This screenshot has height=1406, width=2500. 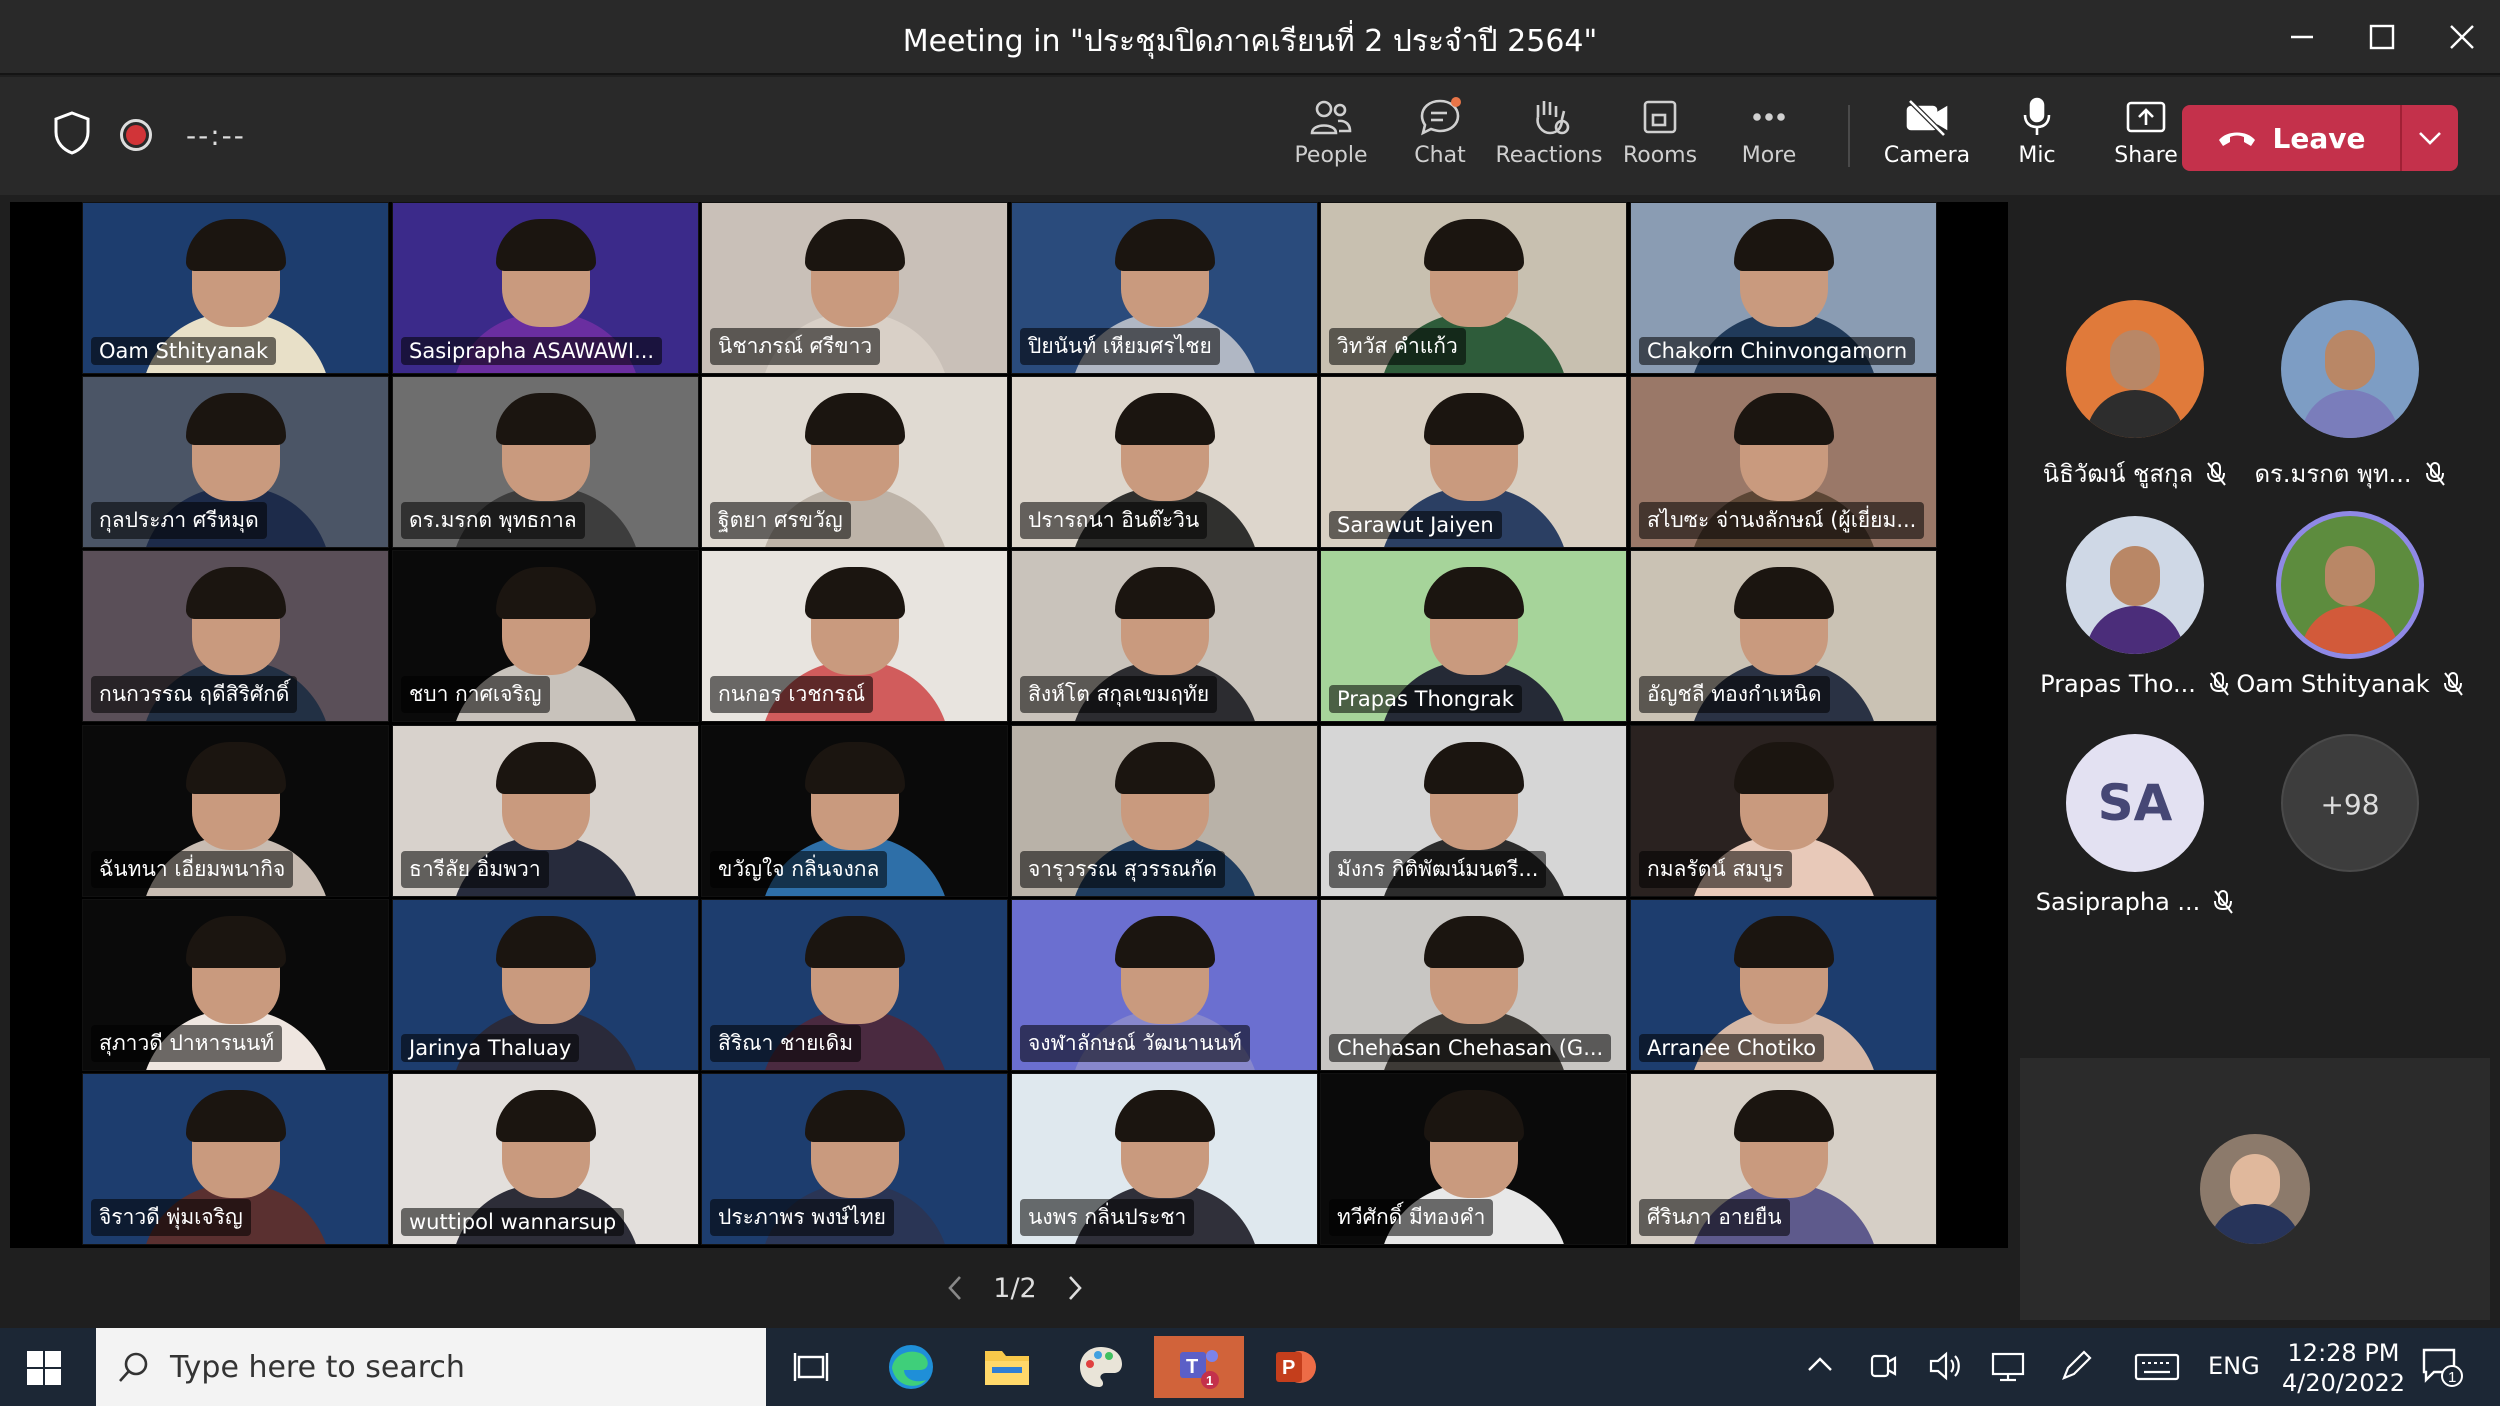 I want to click on participant-tile: Jarinya Thaluay, so click(x=545, y=985).